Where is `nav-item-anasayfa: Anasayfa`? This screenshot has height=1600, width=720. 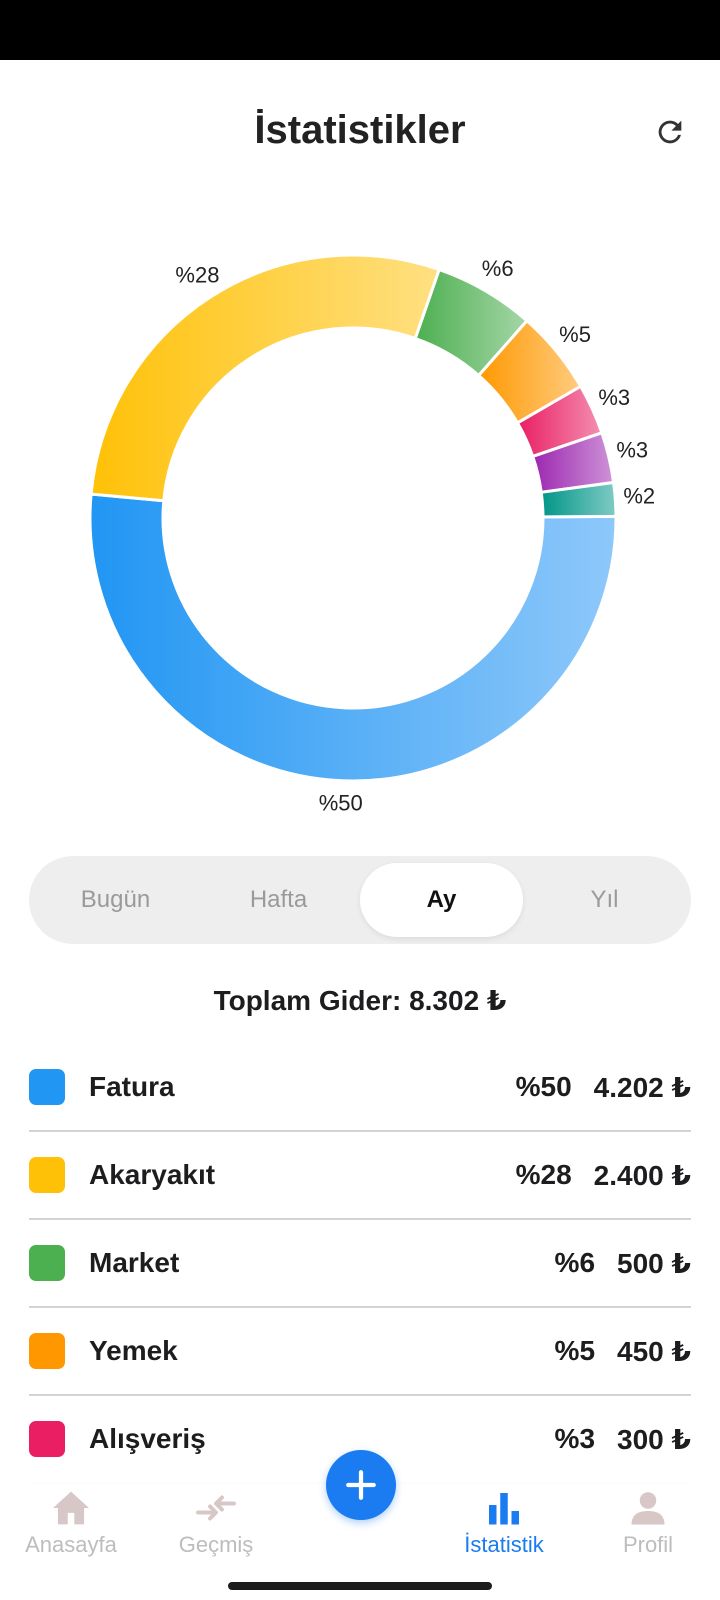 nav-item-anasayfa: Anasayfa is located at coordinates (73, 1524).